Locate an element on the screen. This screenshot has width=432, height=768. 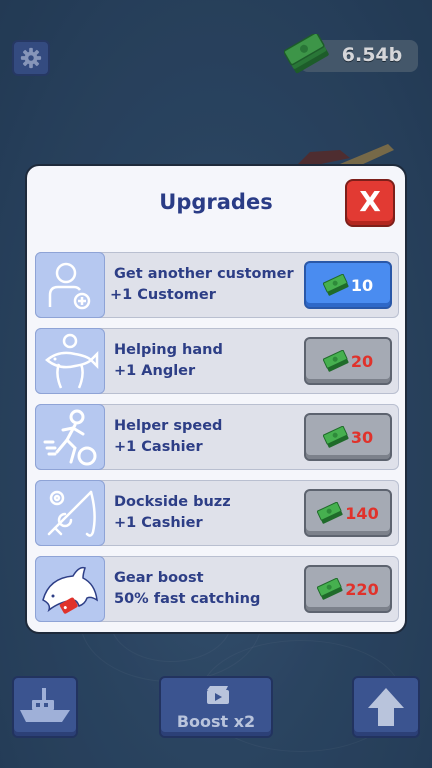
boat-button is located at coordinates (45, 707).